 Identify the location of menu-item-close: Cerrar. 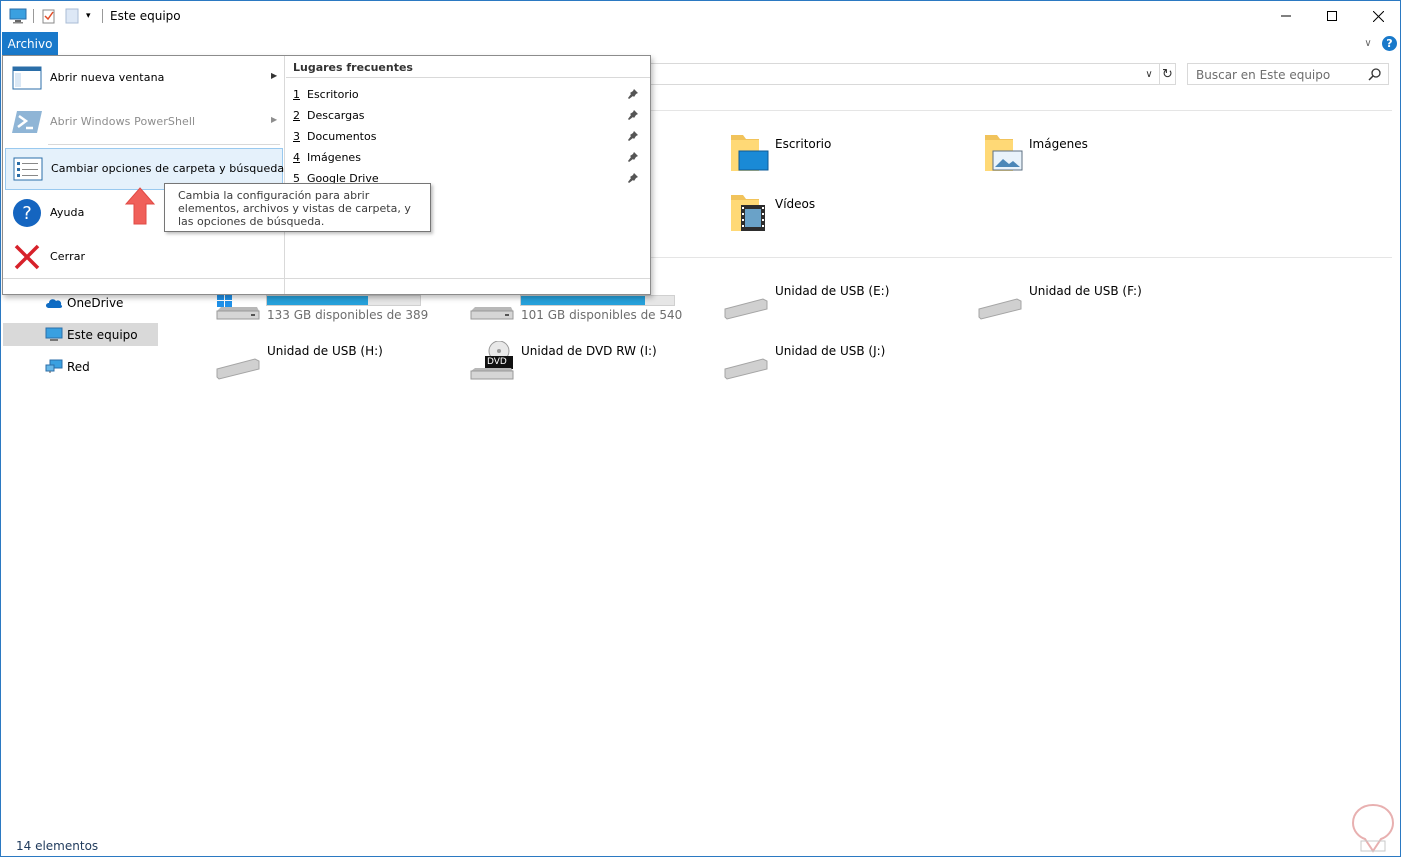
(144, 257).